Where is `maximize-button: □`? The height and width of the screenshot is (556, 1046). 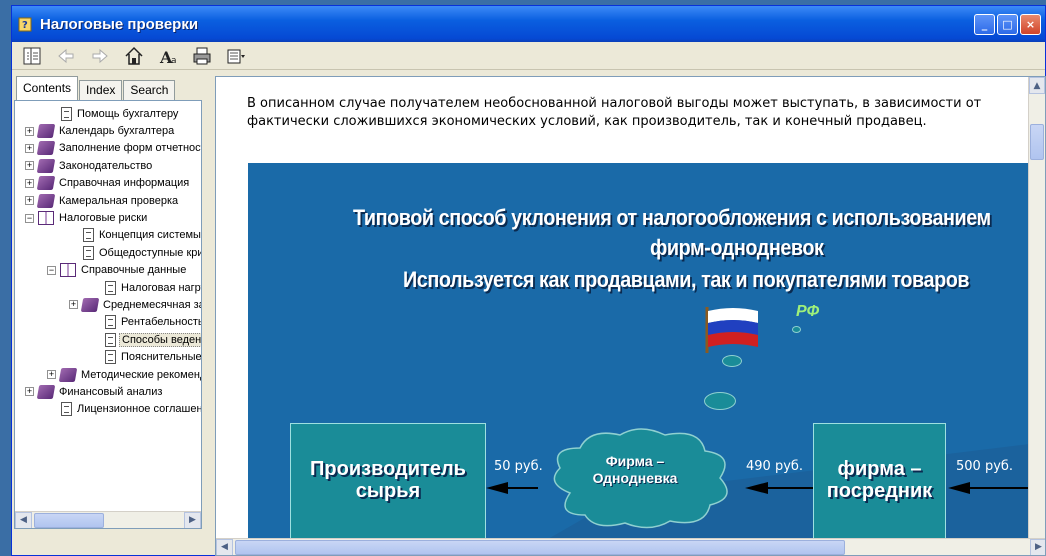 maximize-button: □ is located at coordinates (1007, 24).